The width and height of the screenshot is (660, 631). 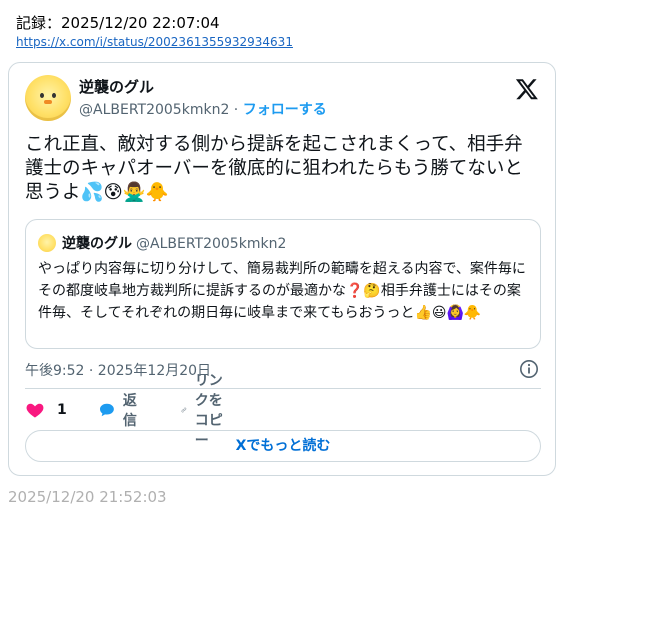 What do you see at coordinates (529, 369) in the screenshot?
I see `info-icon` at bounding box center [529, 369].